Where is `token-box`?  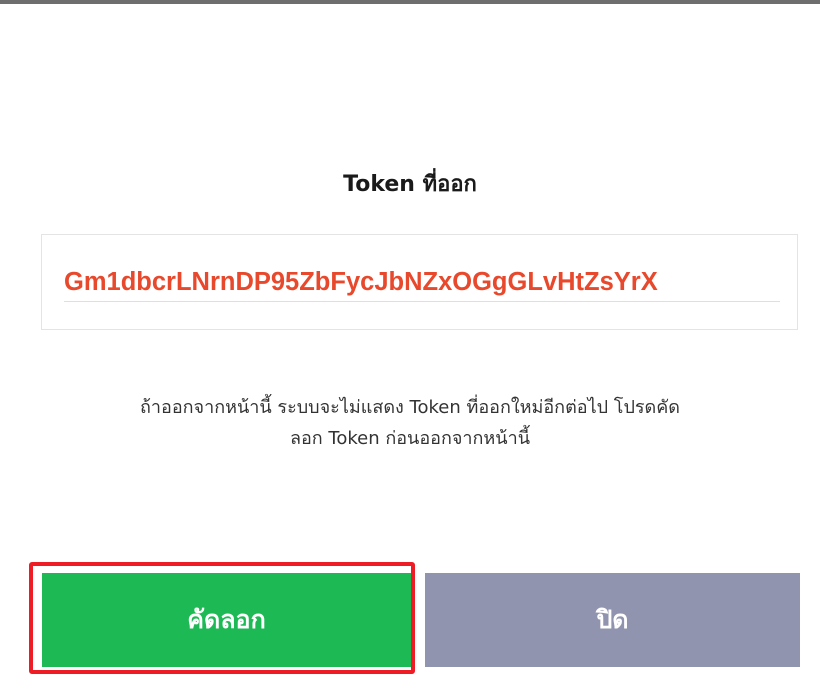 token-box is located at coordinates (419, 282).